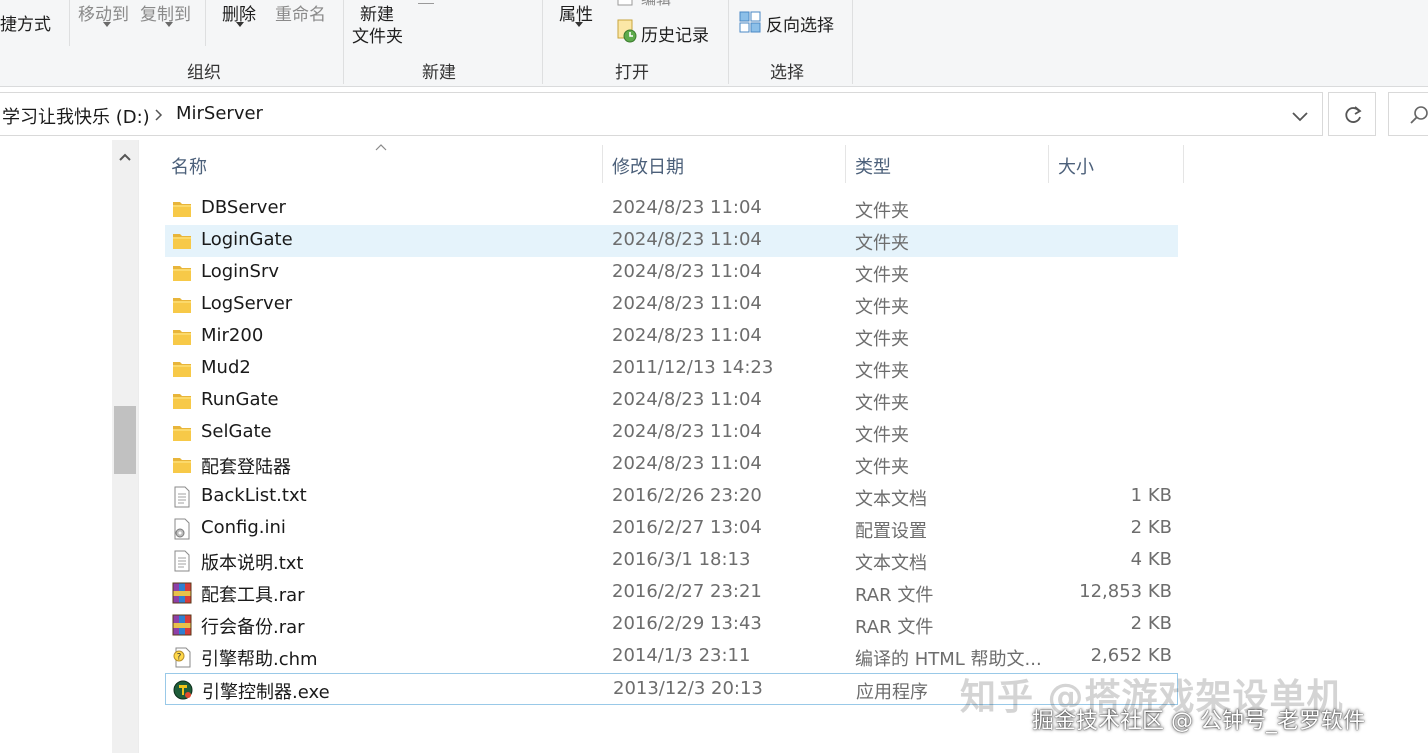 The image size is (1428, 753). I want to click on file-row: 配套登陆器 2024/8/23 11:04 文件夹, so click(671, 465).